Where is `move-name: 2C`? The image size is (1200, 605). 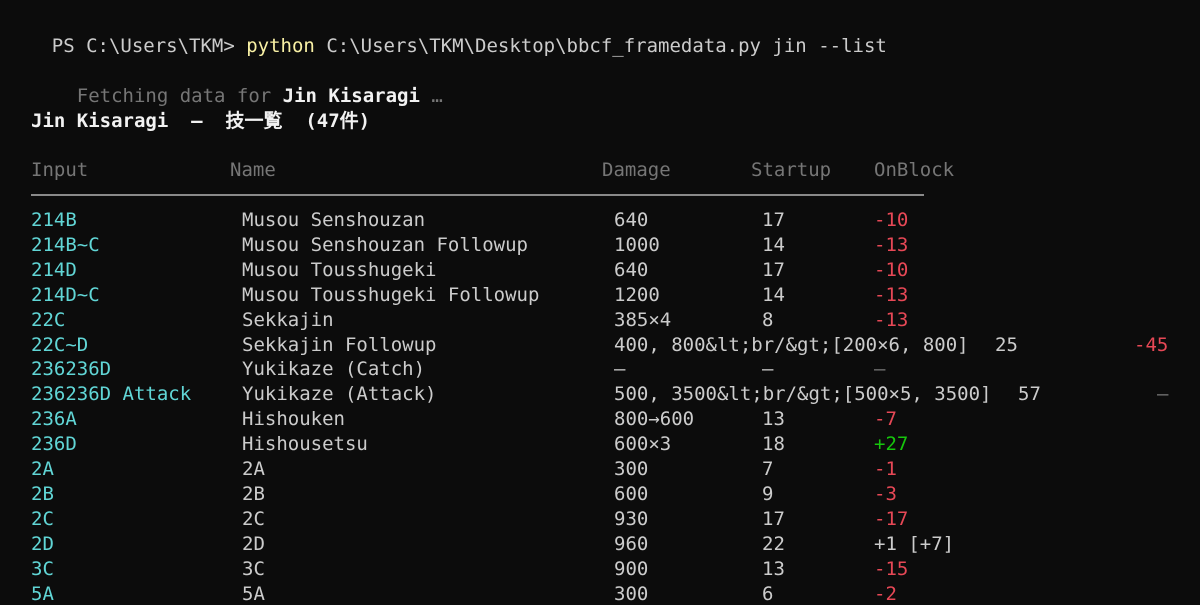 move-name: 2C is located at coordinates (253, 518).